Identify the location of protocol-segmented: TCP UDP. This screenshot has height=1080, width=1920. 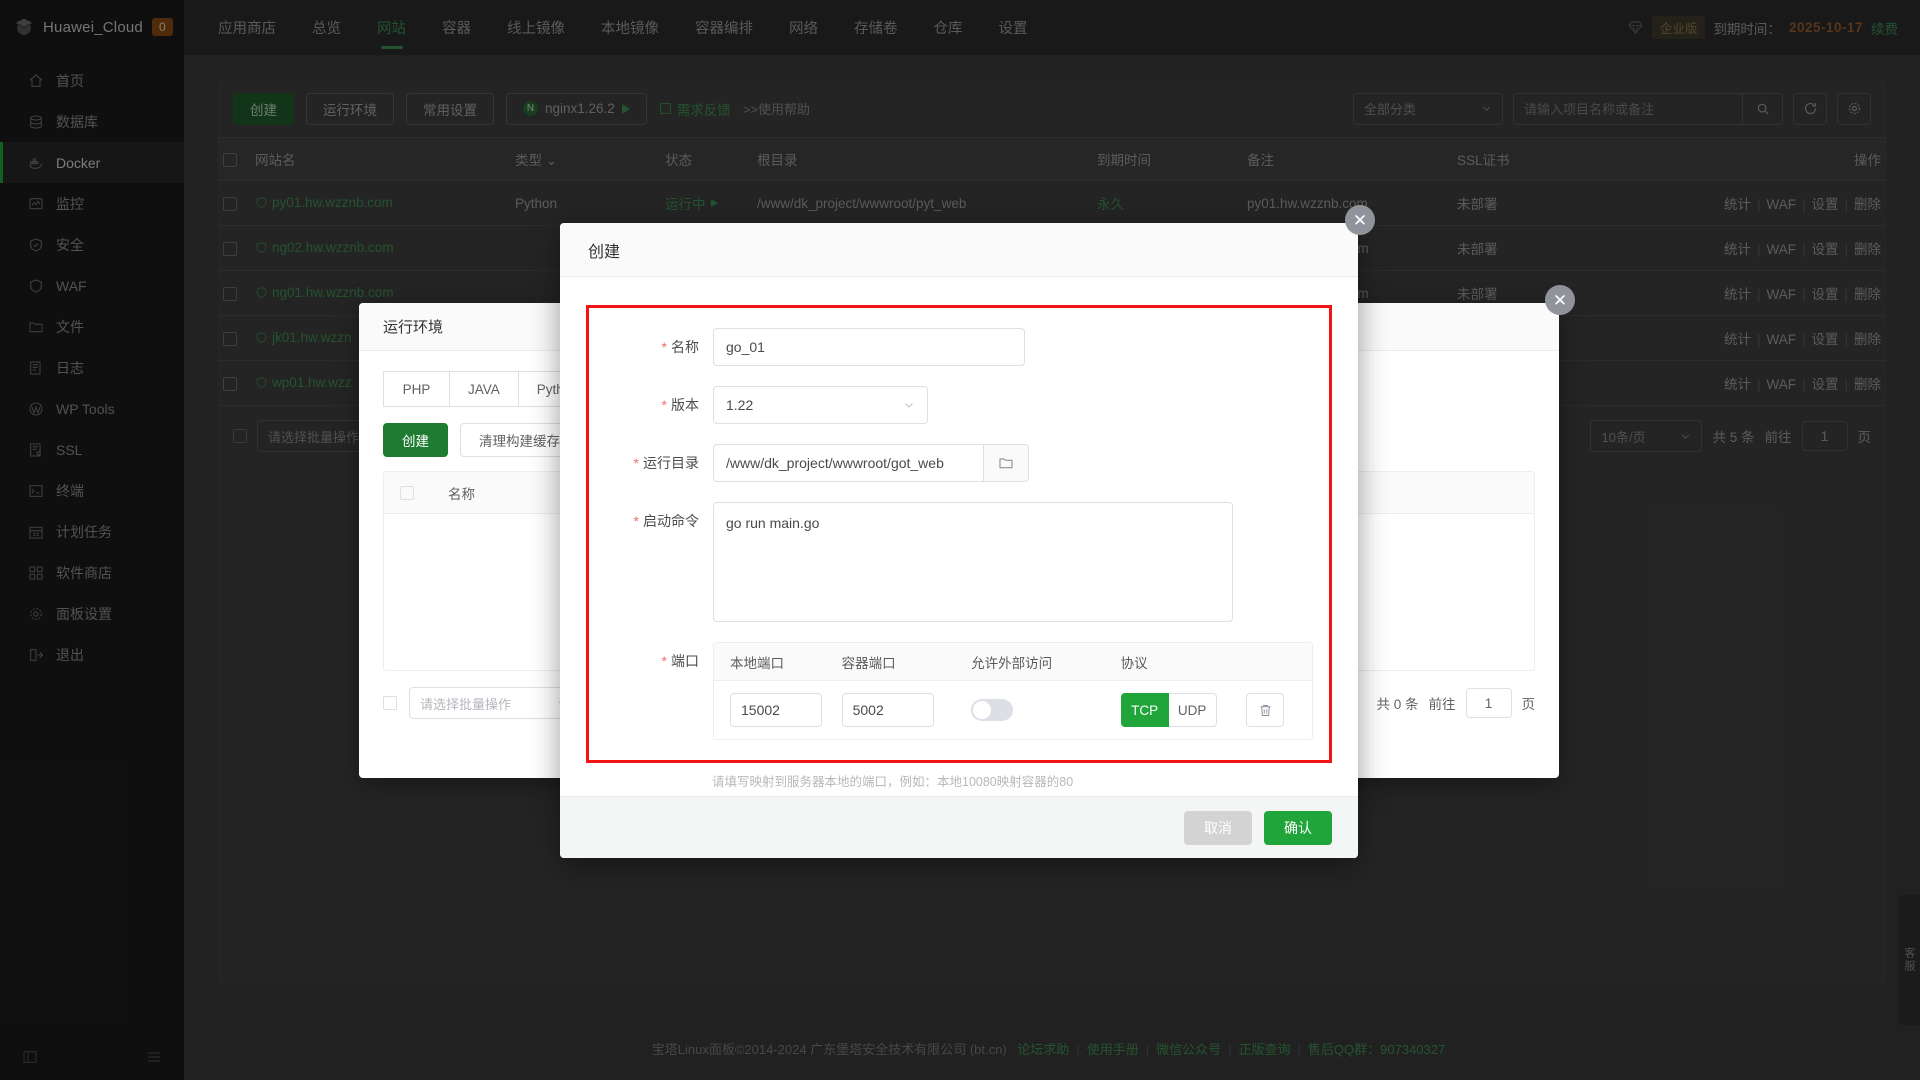
(1183, 710).